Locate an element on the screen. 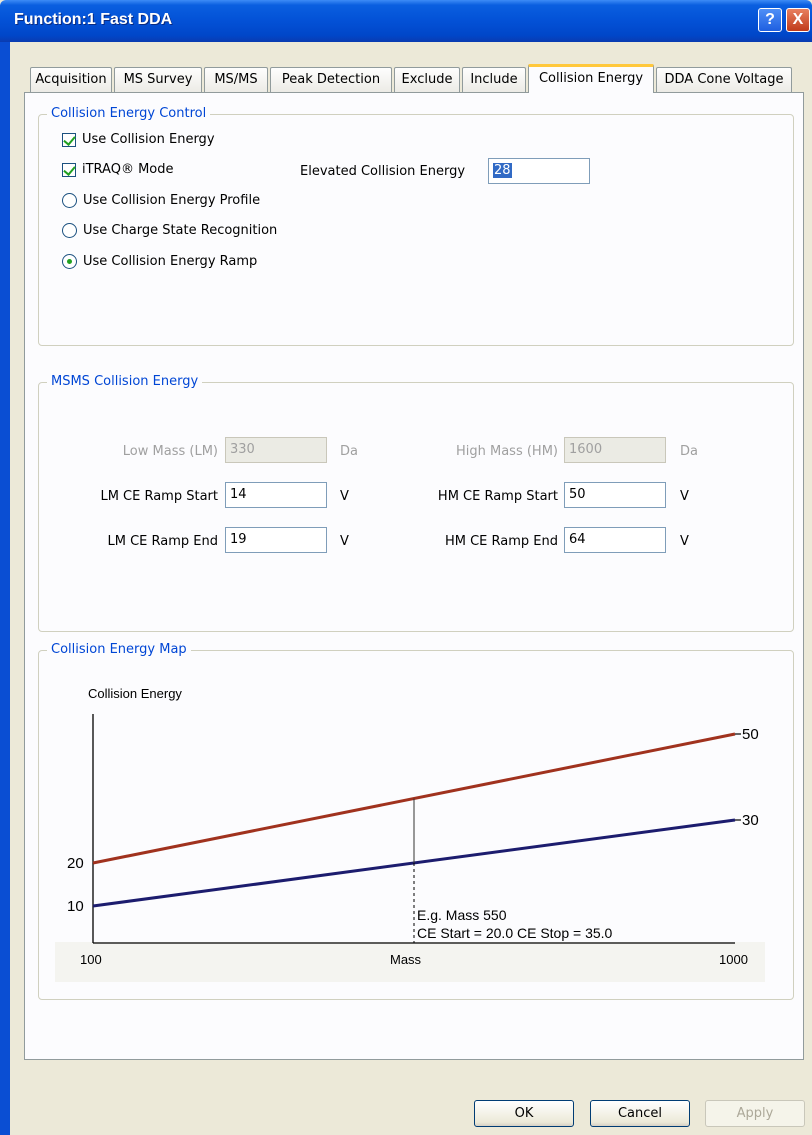 Image resolution: width=812 pixels, height=1135 pixels. elevated-collision-energy-field: 28 is located at coordinates (539, 171).